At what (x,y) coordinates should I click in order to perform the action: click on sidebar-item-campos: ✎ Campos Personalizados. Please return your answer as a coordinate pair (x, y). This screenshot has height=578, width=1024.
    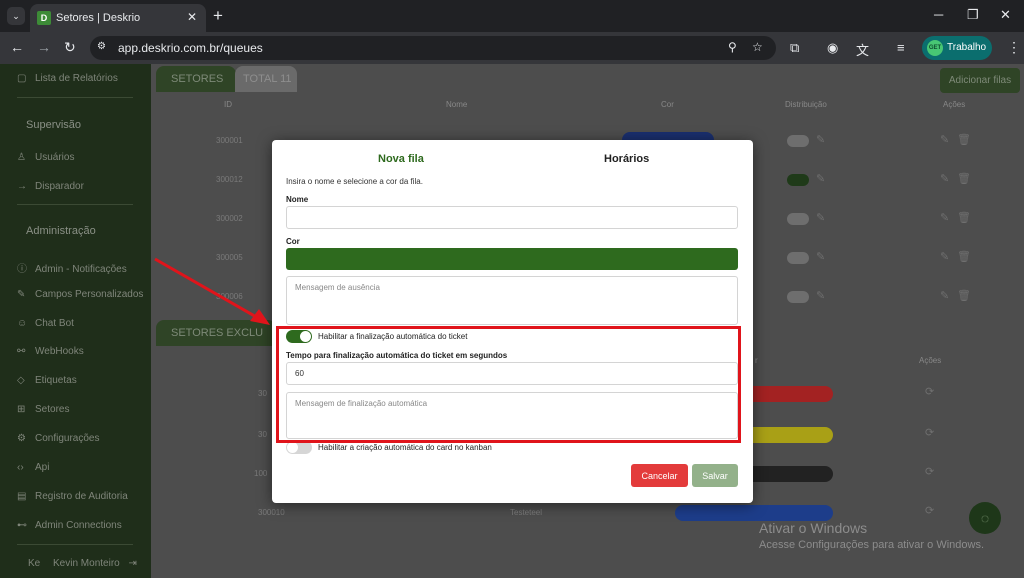
    Looking at the image, I should click on (80, 297).